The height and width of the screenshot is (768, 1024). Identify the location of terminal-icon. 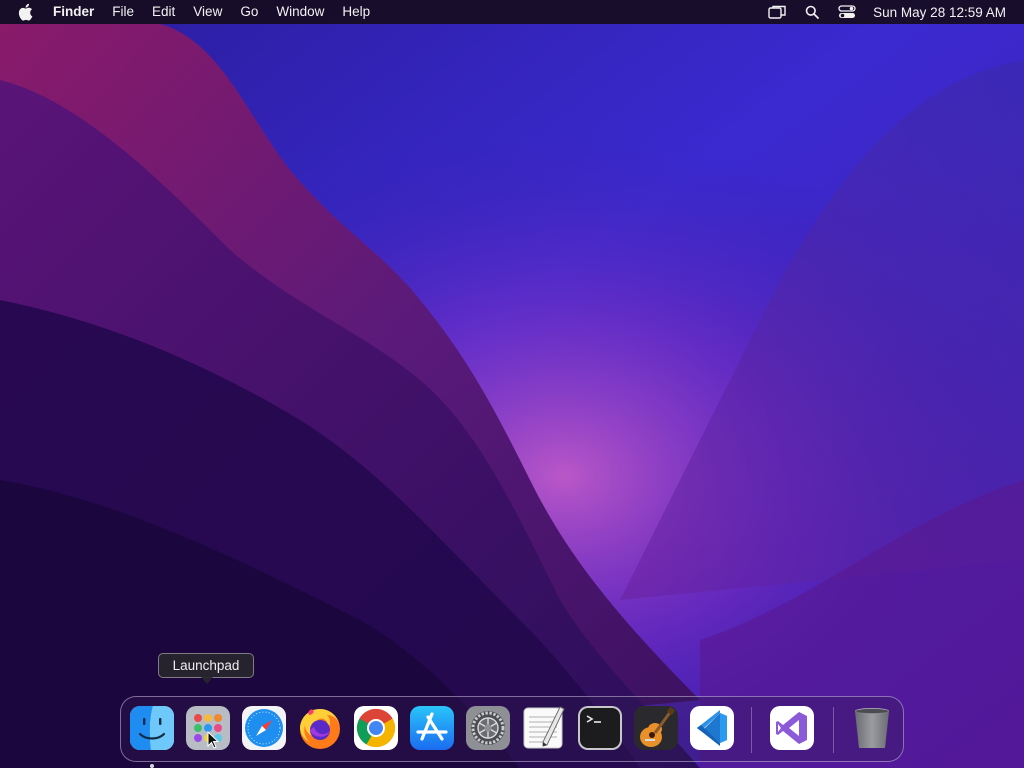
(600, 728).